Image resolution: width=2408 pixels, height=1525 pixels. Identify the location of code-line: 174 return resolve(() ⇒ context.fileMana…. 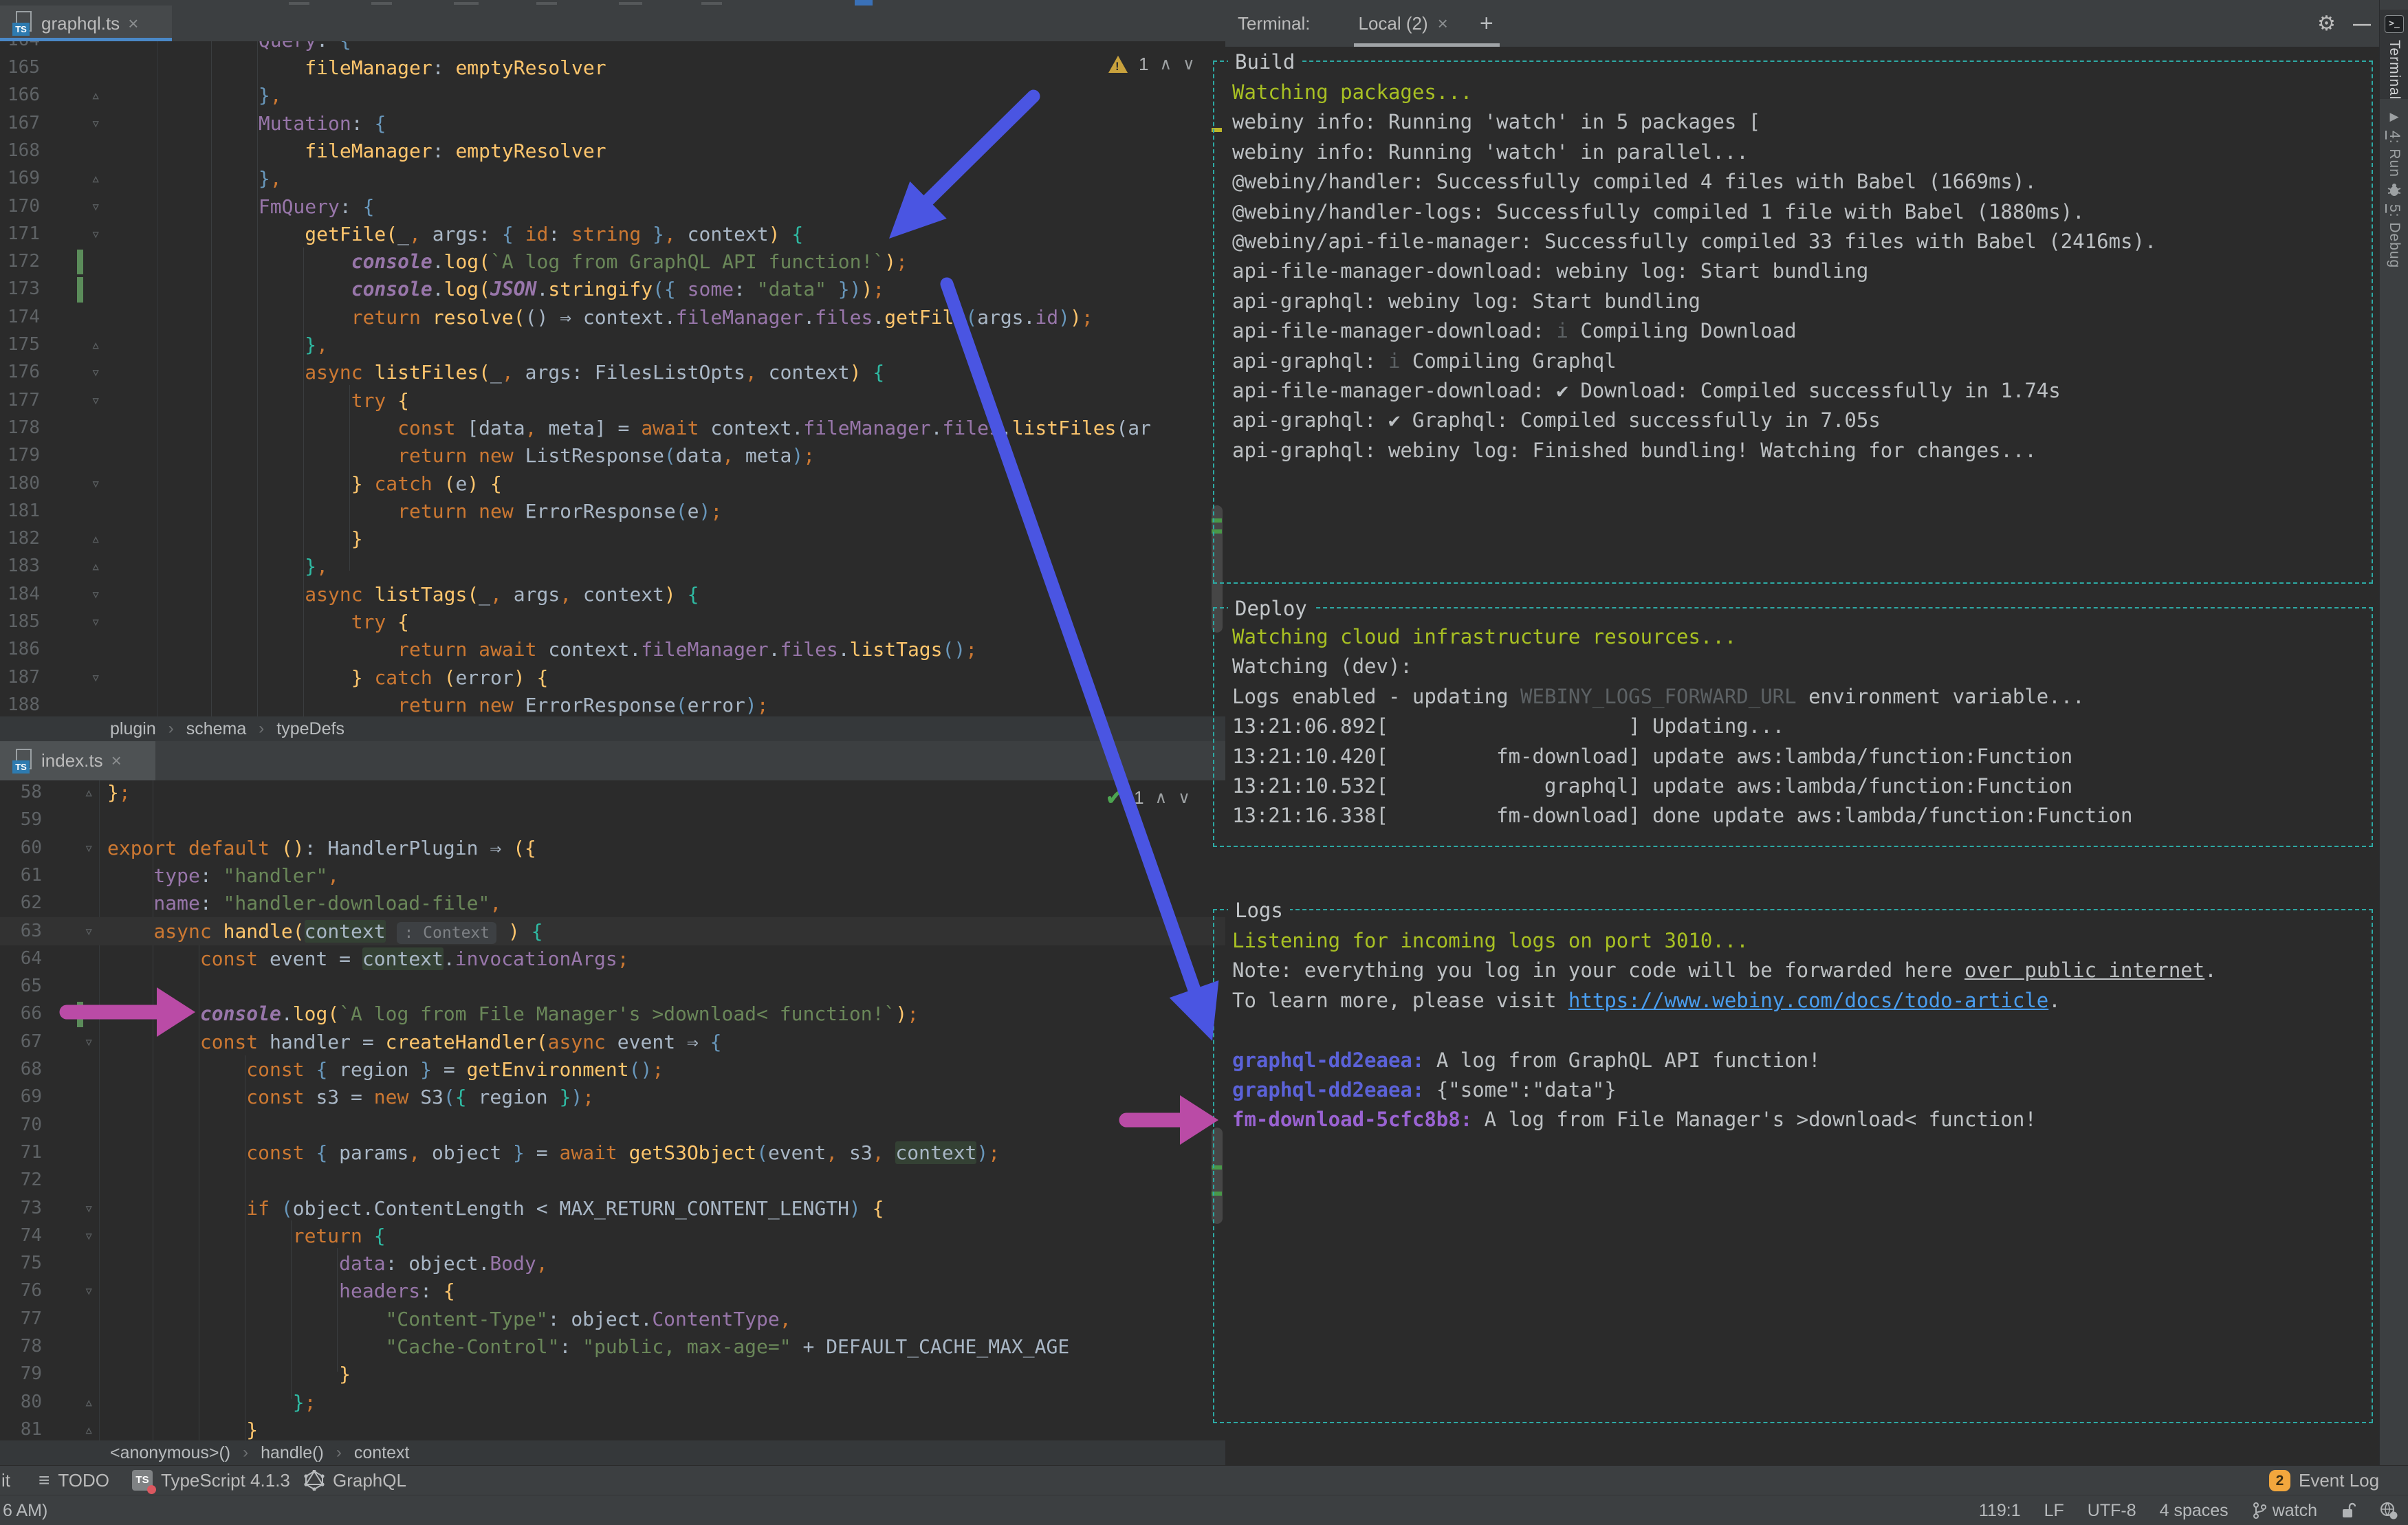
(612, 317).